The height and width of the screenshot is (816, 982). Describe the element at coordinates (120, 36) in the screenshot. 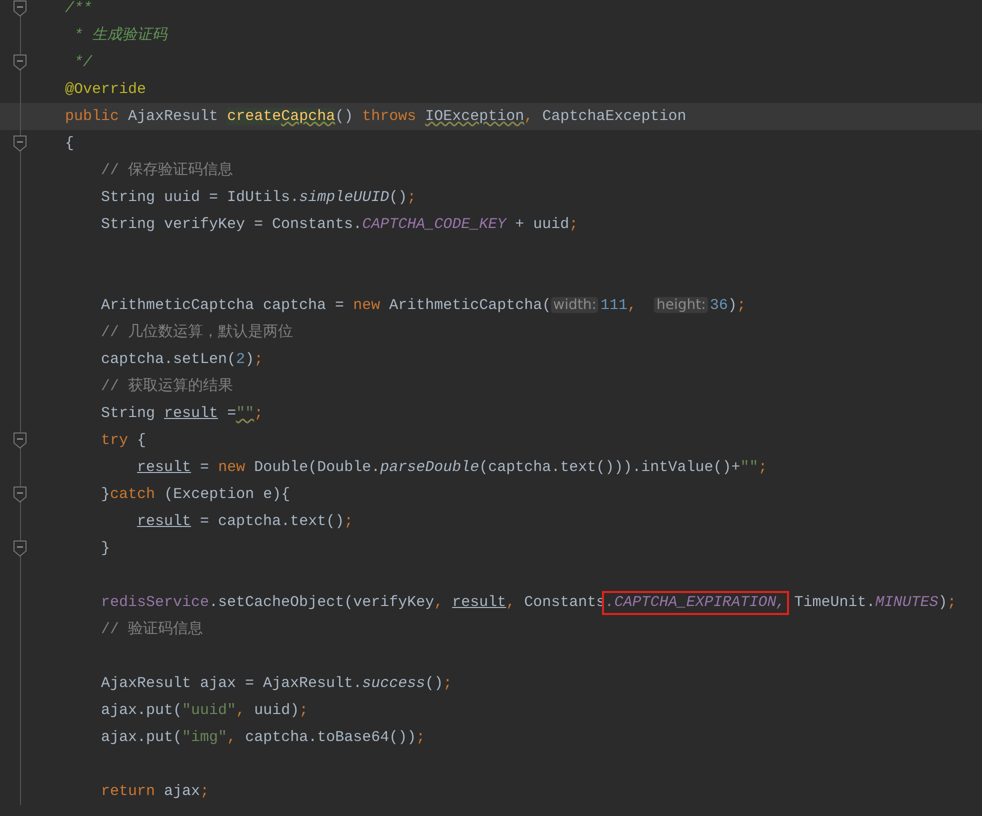

I see `code-line: * 生成验证码` at that location.